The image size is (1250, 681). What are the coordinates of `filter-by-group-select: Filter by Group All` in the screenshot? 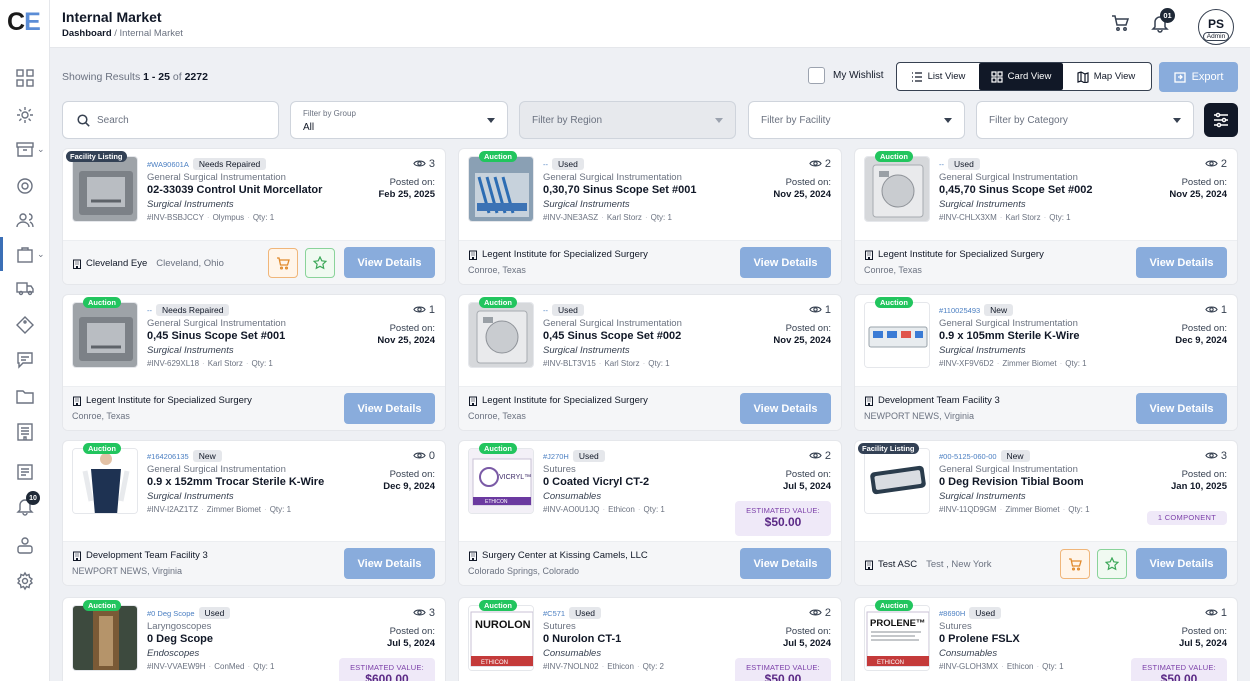 It's located at (399, 120).